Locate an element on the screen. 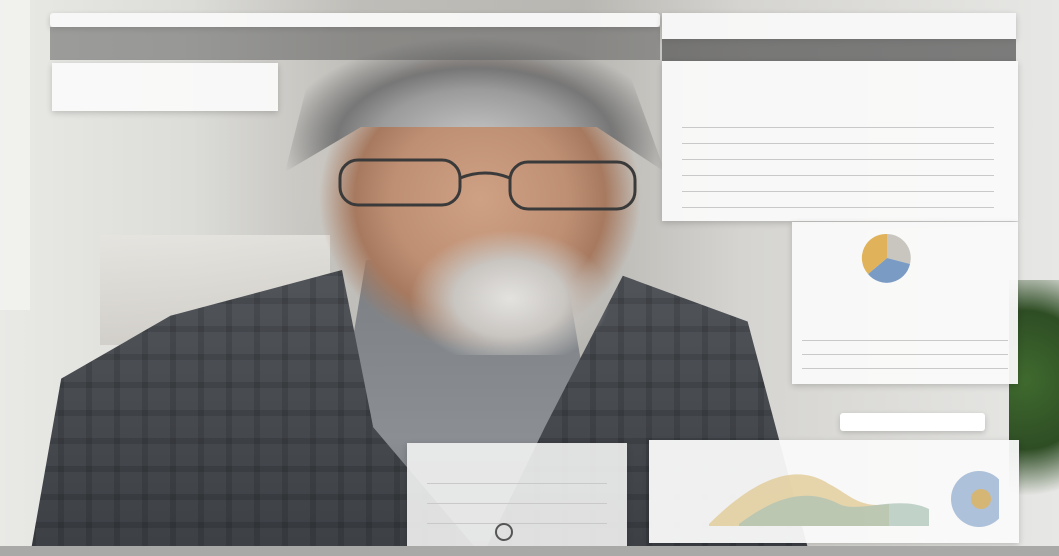 Image resolution: width=1059 pixels, height=556 pixels. action-button is located at coordinates (912, 422).